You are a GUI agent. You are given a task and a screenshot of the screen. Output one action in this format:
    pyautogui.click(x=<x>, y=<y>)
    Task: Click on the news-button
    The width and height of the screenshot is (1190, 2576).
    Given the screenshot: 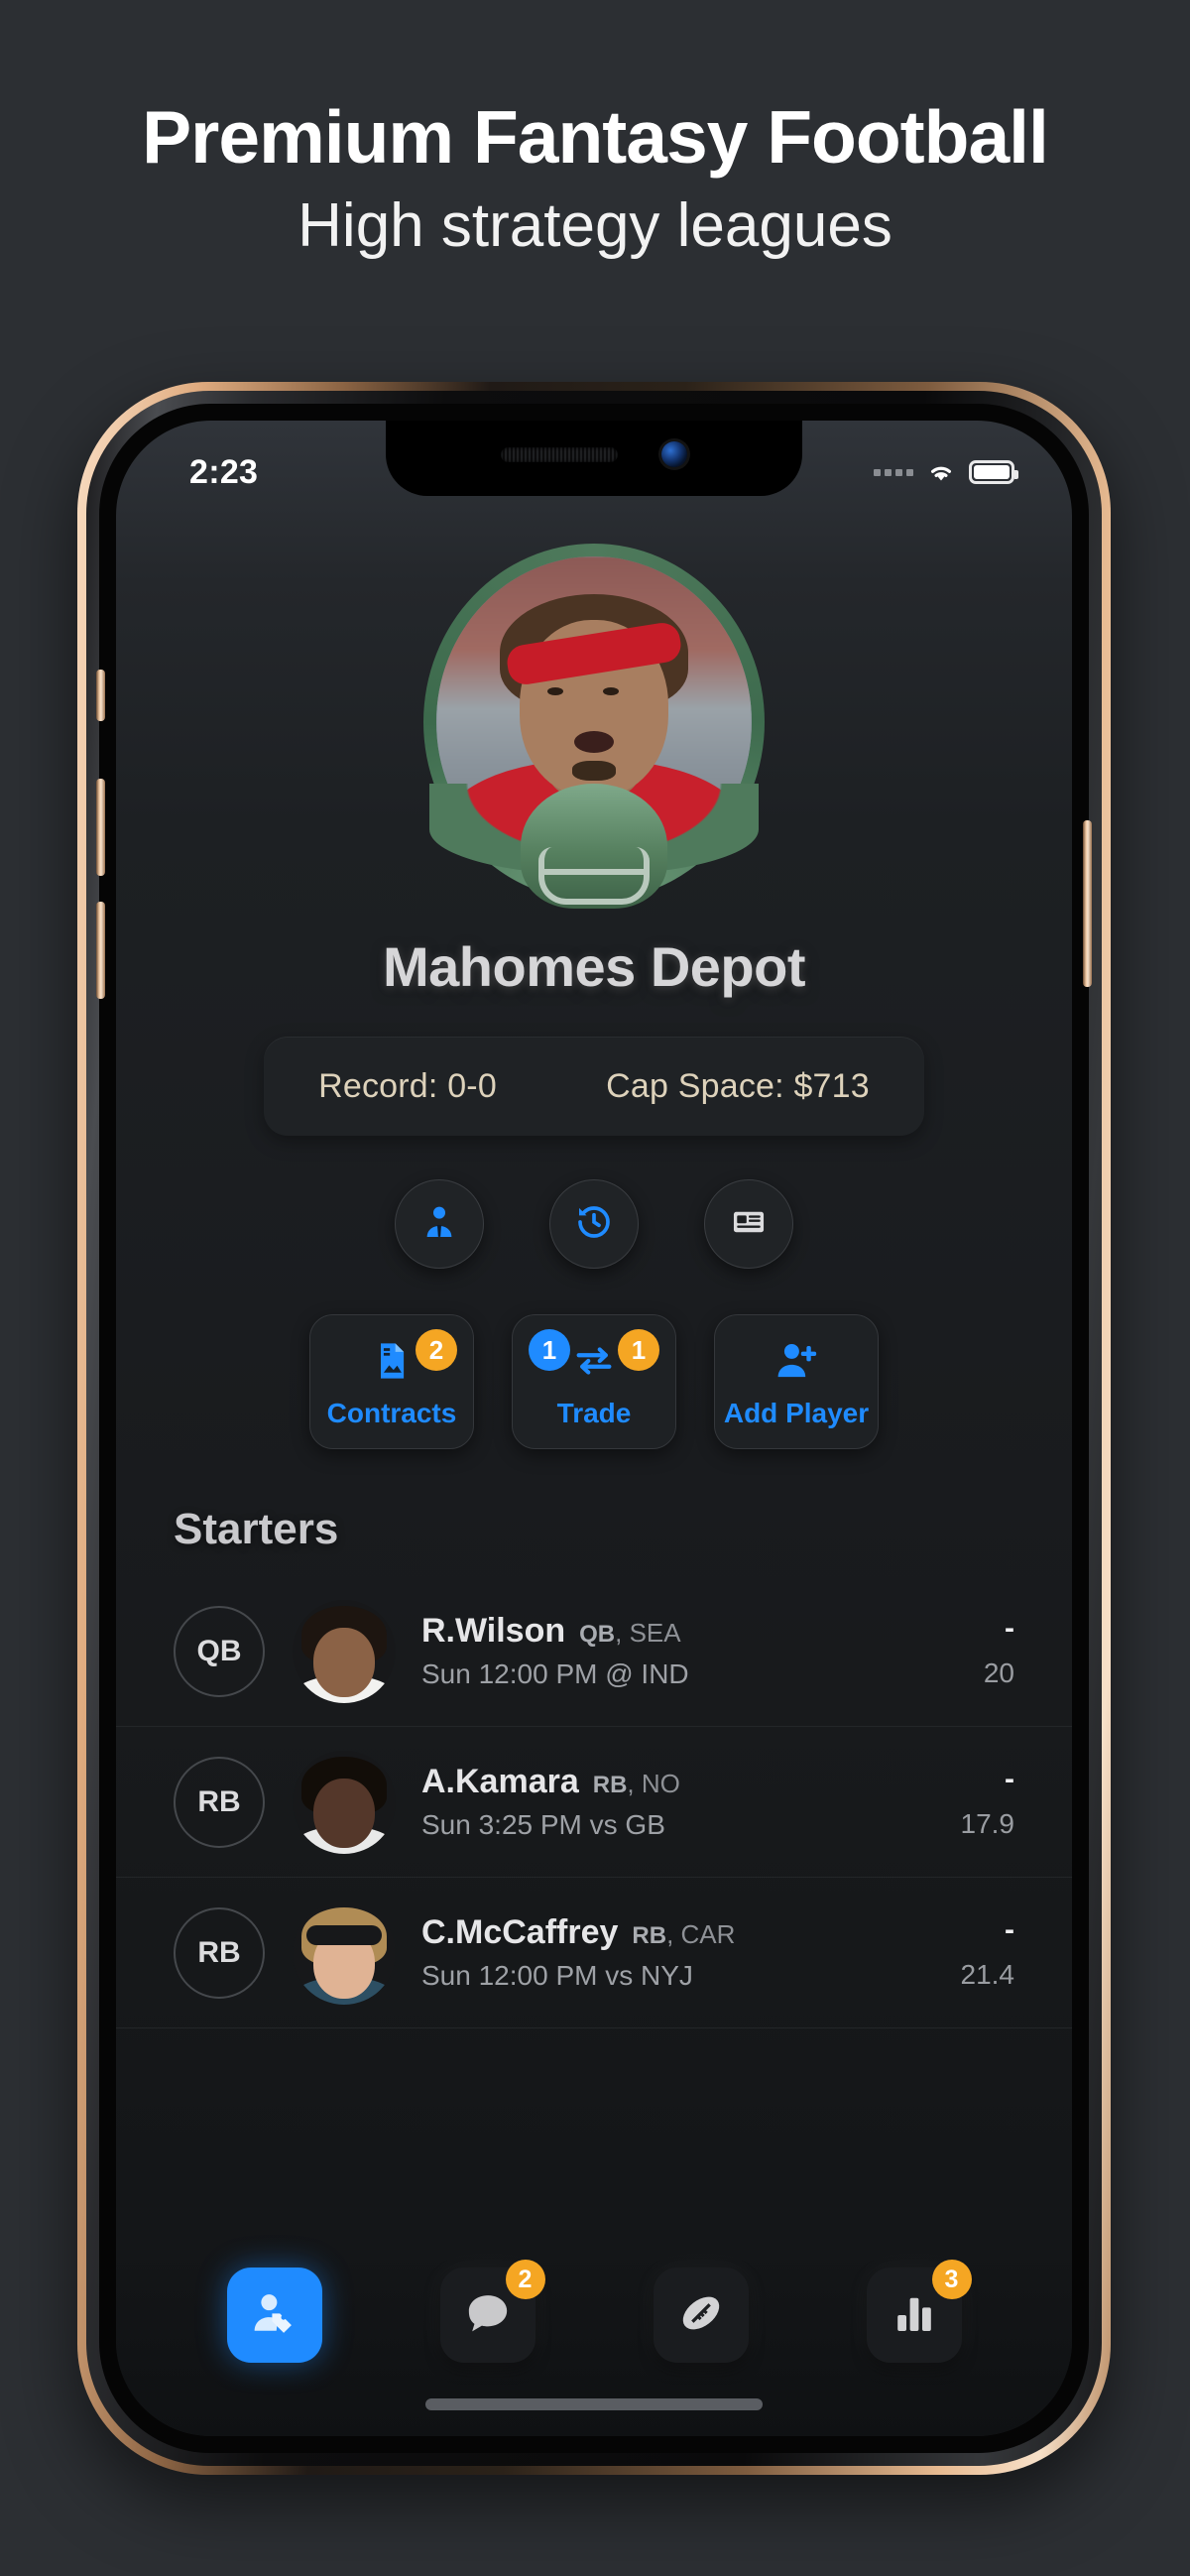 What is the action you would take?
    pyautogui.click(x=748, y=1224)
    